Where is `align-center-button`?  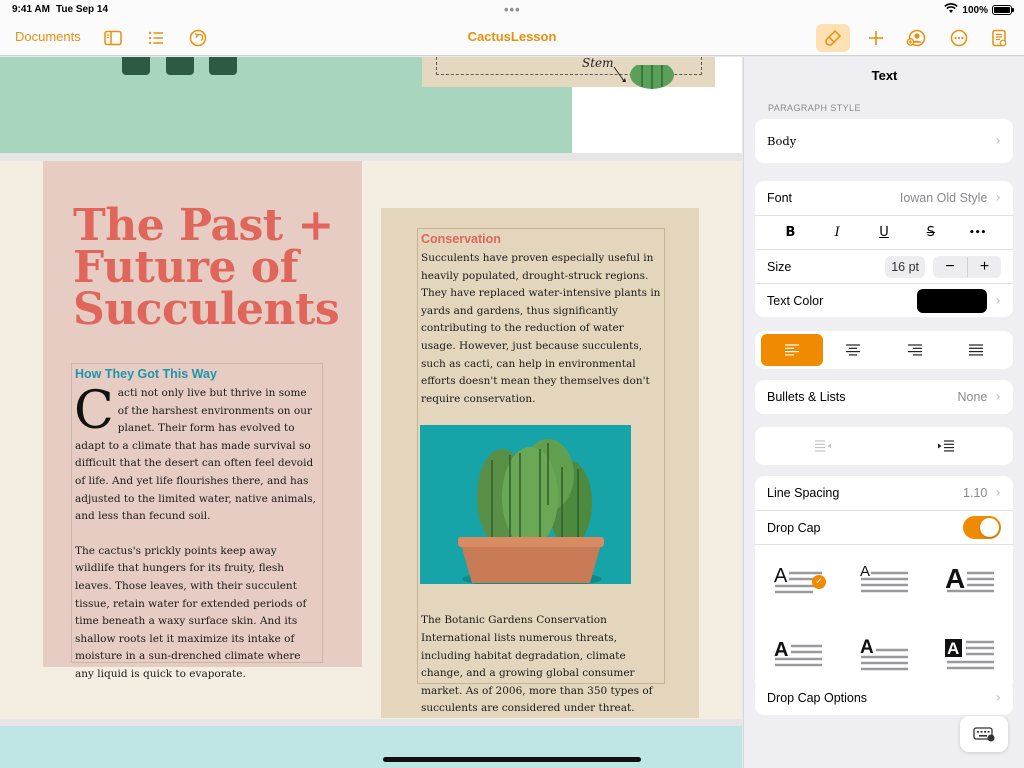
align-center-button is located at coordinates (854, 350).